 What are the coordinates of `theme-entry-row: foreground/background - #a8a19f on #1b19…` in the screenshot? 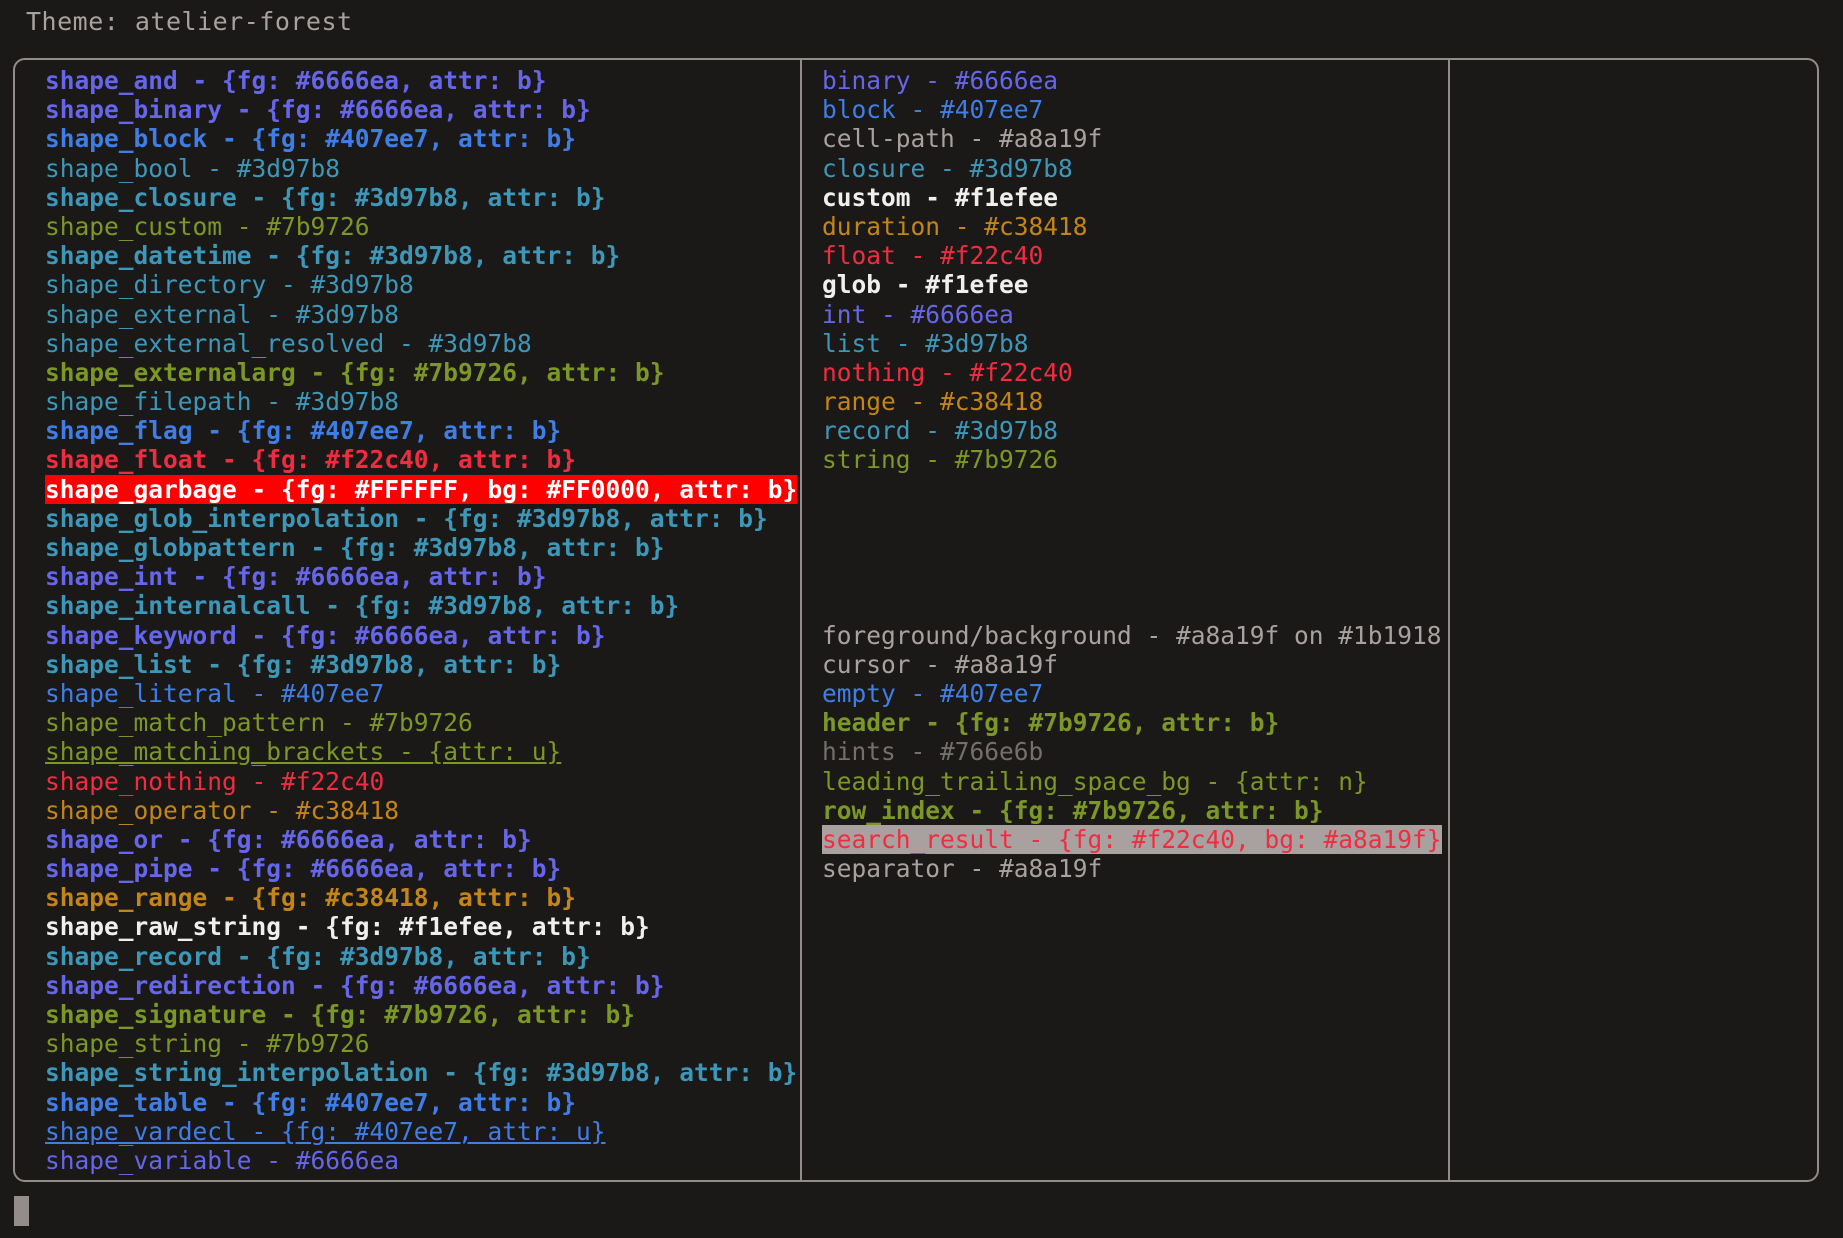 It's located at (1132, 635).